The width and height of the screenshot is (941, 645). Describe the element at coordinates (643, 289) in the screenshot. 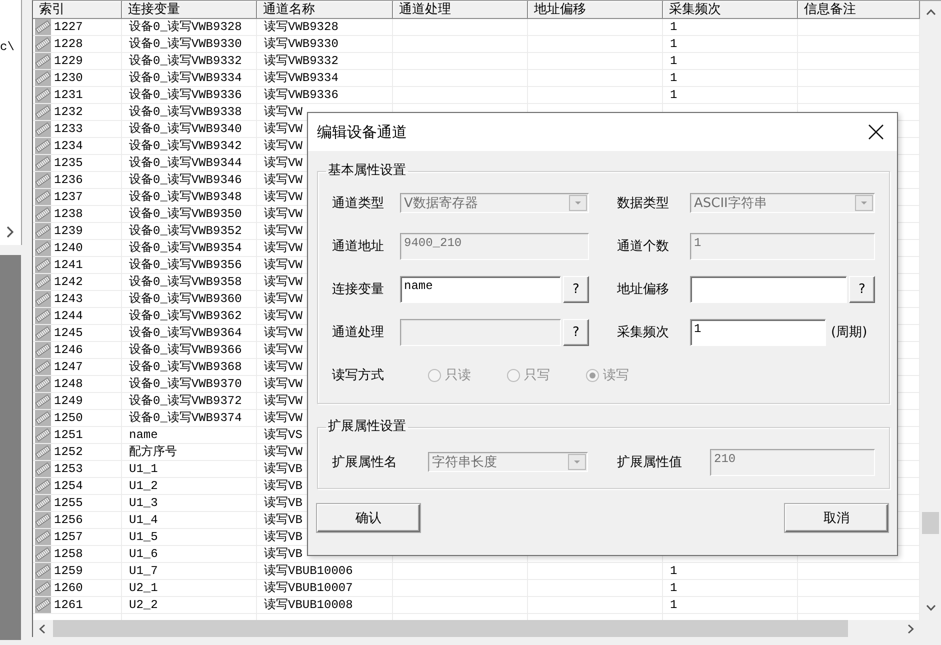

I see `field-label: 地址偏移` at that location.